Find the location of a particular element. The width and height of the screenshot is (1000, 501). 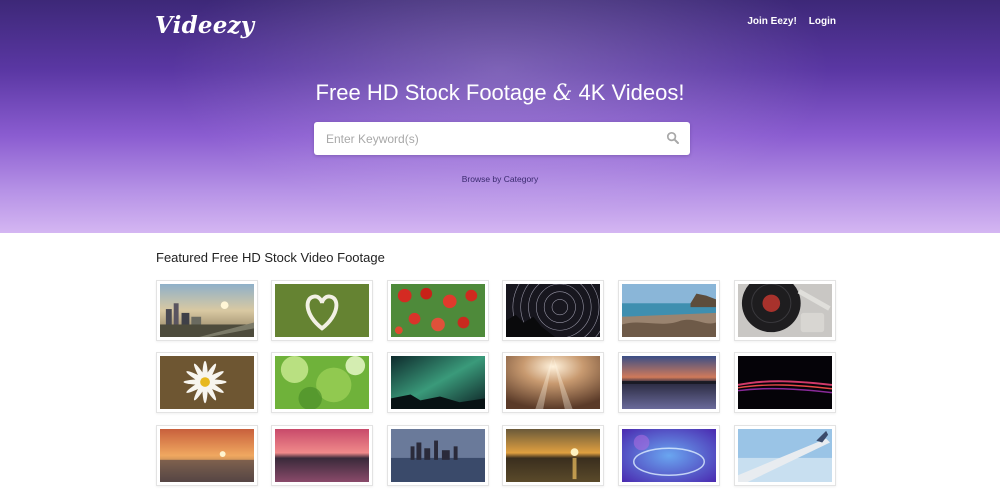

join-eezy-link: Join Eezy! is located at coordinates (771, 21).